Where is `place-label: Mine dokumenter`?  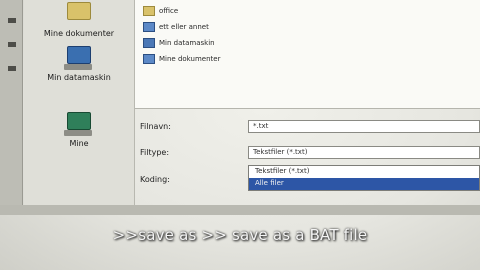
place-label: Mine dokumenter is located at coordinates (79, 33).